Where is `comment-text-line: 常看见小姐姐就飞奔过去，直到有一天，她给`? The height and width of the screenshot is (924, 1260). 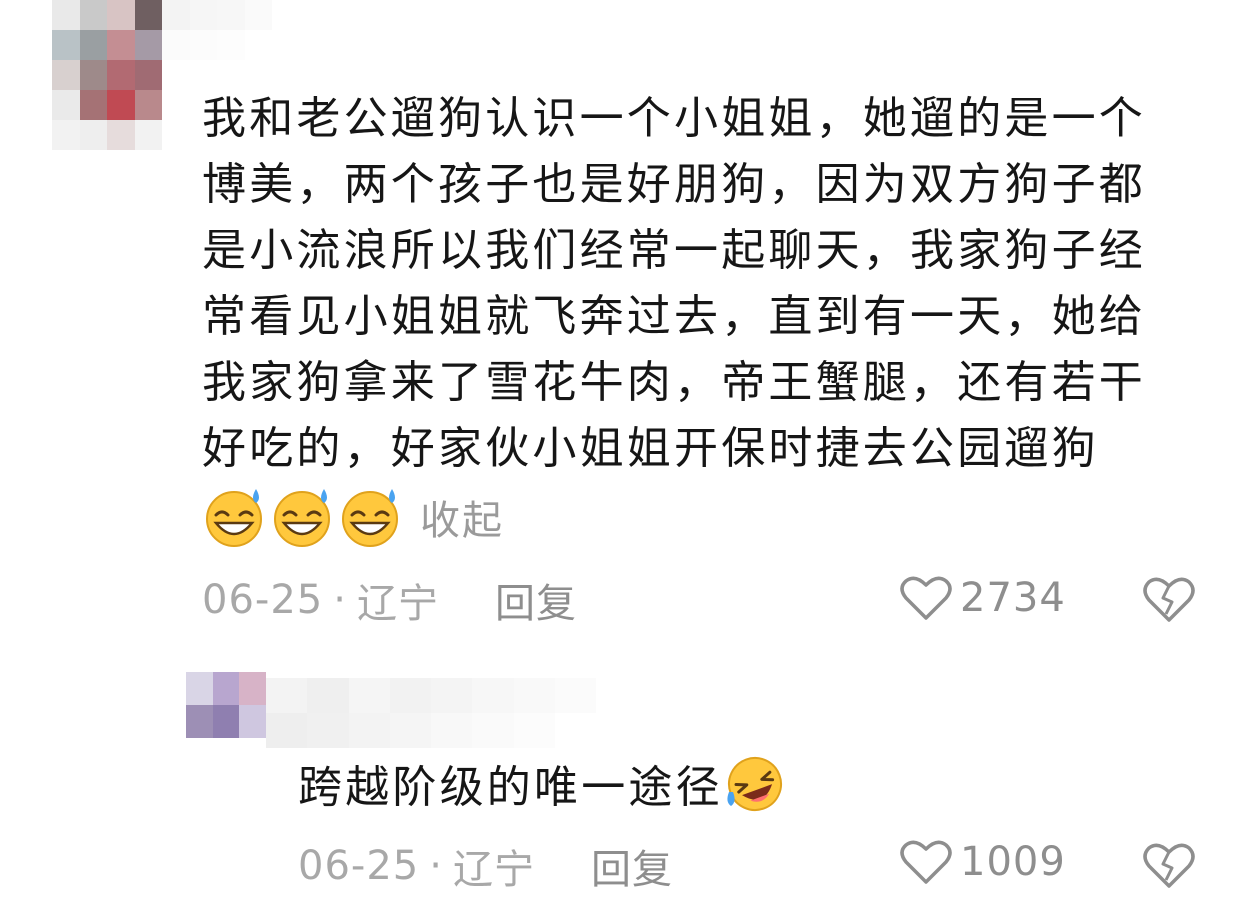
comment-text-line: 常看见小姐姐就飞奔过去，直到有一天，她给 is located at coordinates (674, 316).